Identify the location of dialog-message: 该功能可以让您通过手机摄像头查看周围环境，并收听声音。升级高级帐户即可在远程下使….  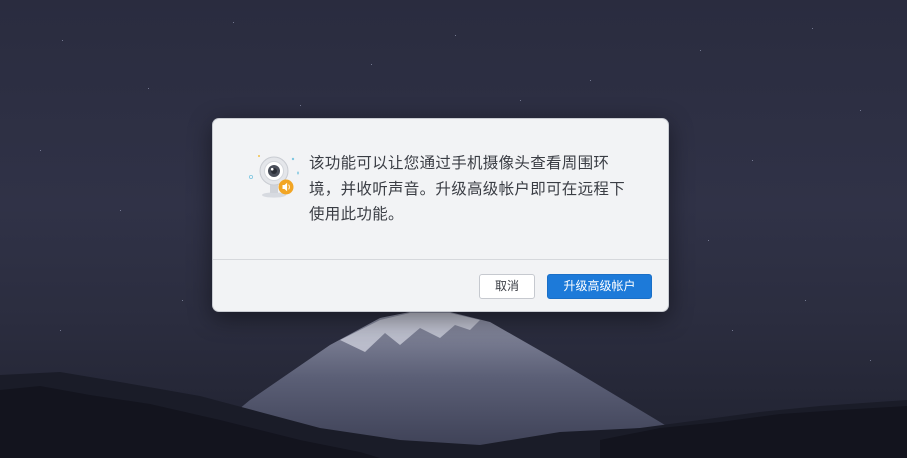
(467, 188).